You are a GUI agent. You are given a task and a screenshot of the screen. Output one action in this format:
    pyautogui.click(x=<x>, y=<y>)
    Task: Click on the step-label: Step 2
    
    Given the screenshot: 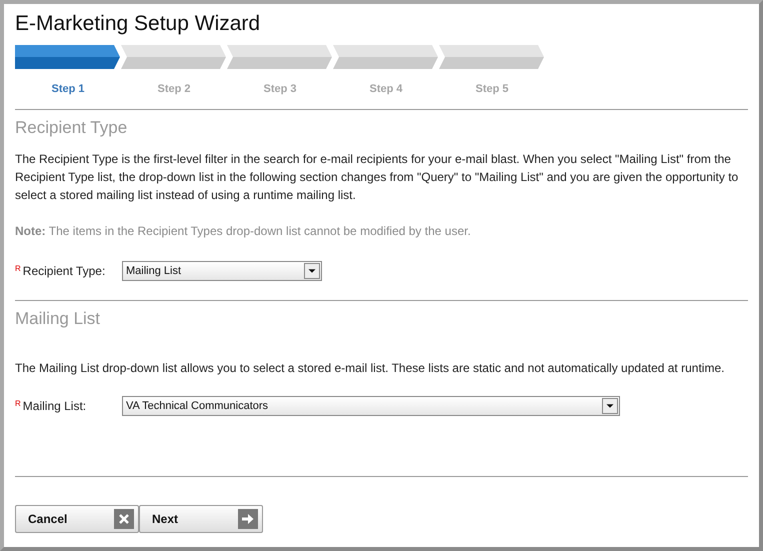 What is the action you would take?
    pyautogui.click(x=174, y=89)
    